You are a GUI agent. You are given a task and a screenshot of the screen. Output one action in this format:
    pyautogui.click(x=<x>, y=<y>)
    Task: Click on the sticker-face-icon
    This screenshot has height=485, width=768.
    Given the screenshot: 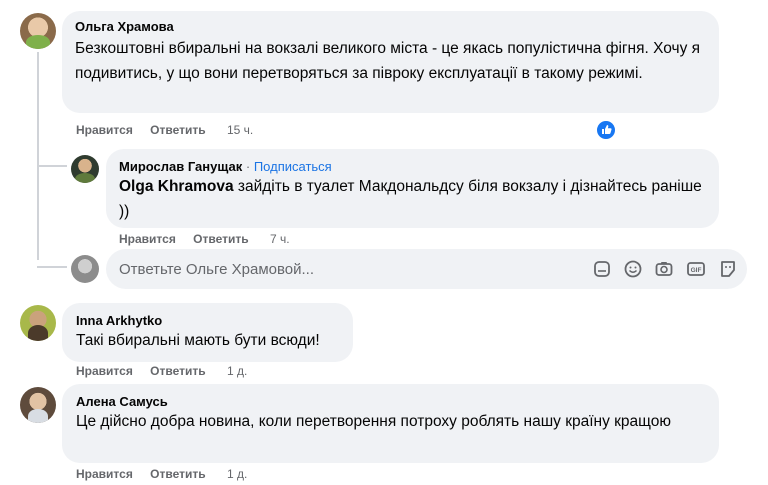 What is the action you would take?
    pyautogui.click(x=728, y=269)
    